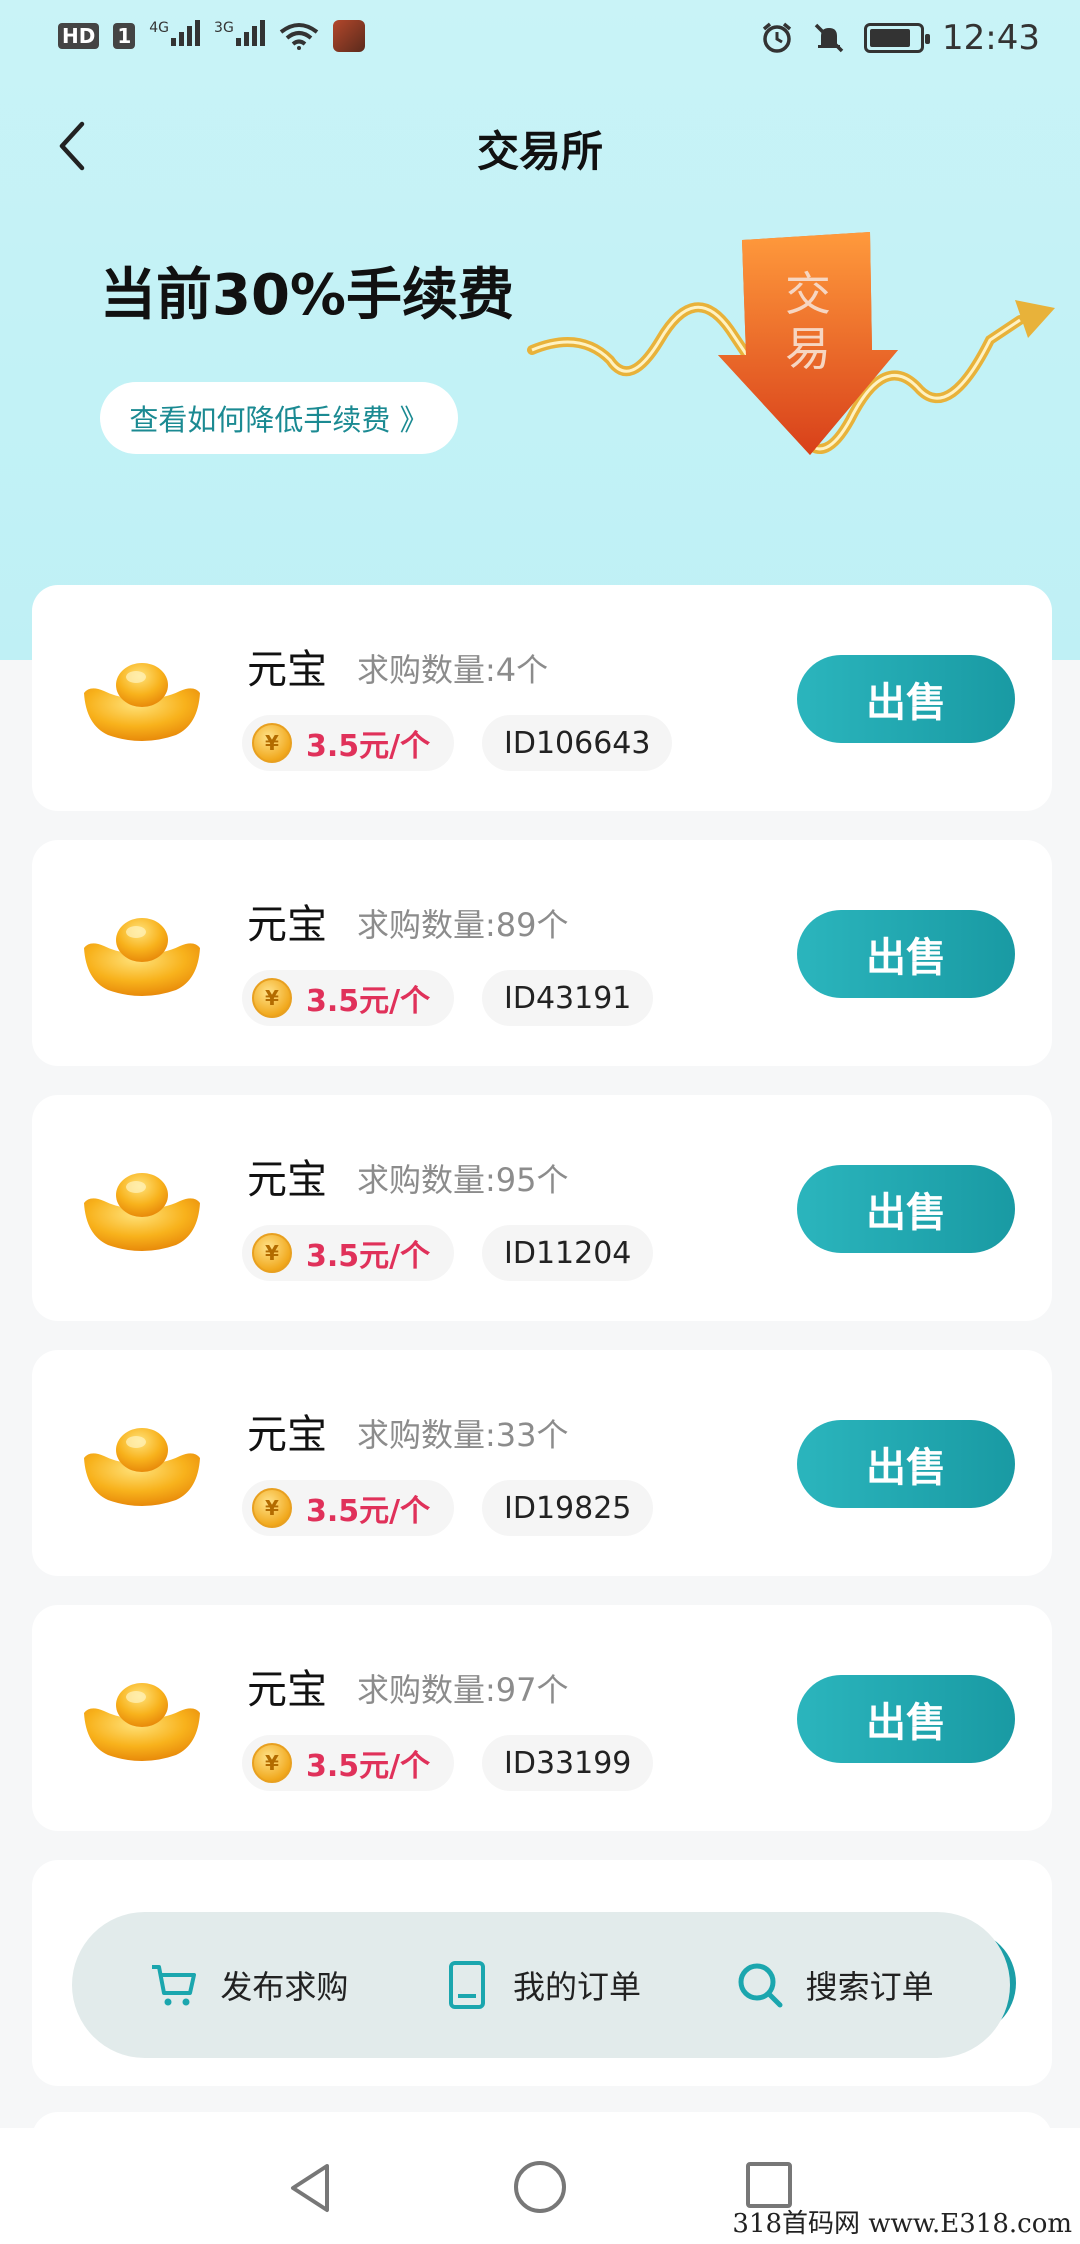  What do you see at coordinates (310, 2188) in the screenshot?
I see `nav-back-icon` at bounding box center [310, 2188].